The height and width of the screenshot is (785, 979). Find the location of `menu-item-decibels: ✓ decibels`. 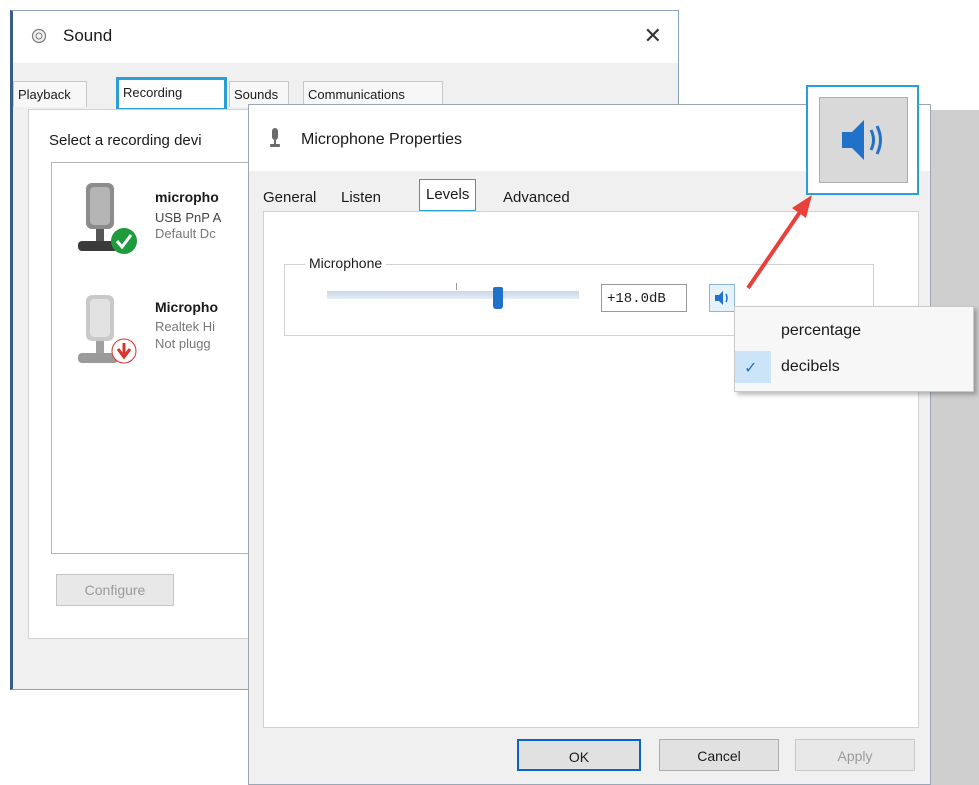

menu-item-decibels: ✓ decibels is located at coordinates (854, 367).